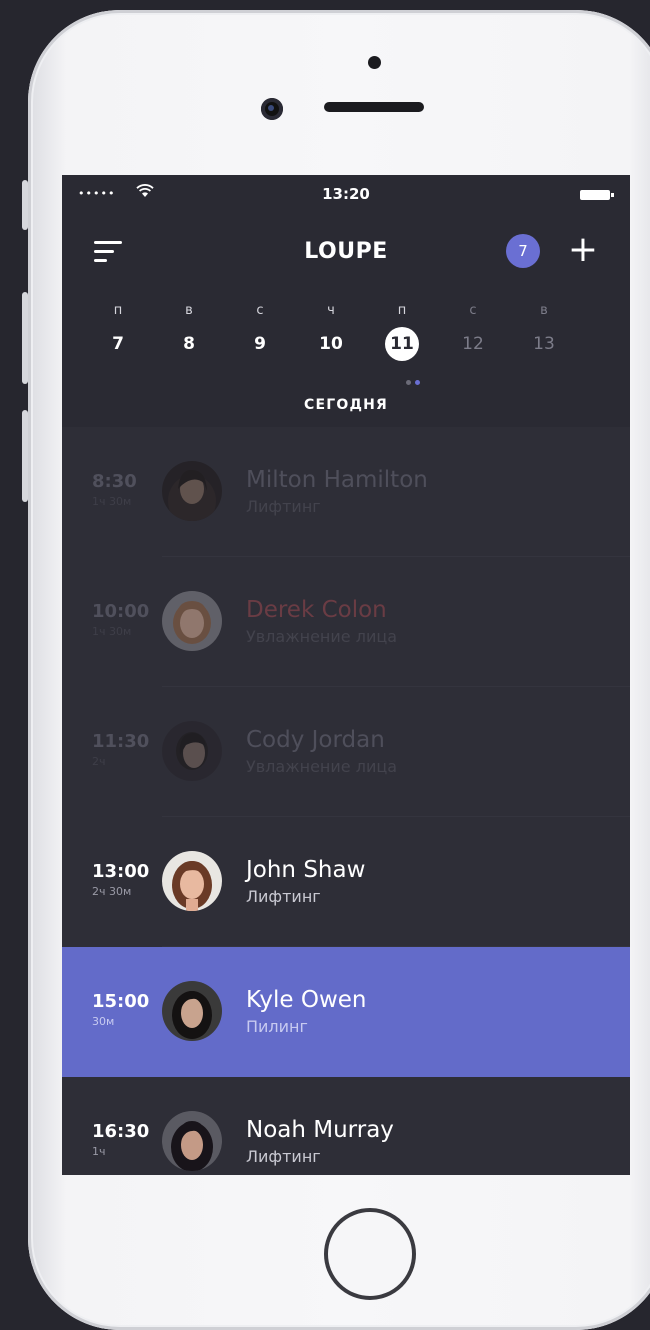  I want to click on week-strip: п 7 в 8 с 9 ч 10 п 11 с 12 в 13, so click(348, 333).